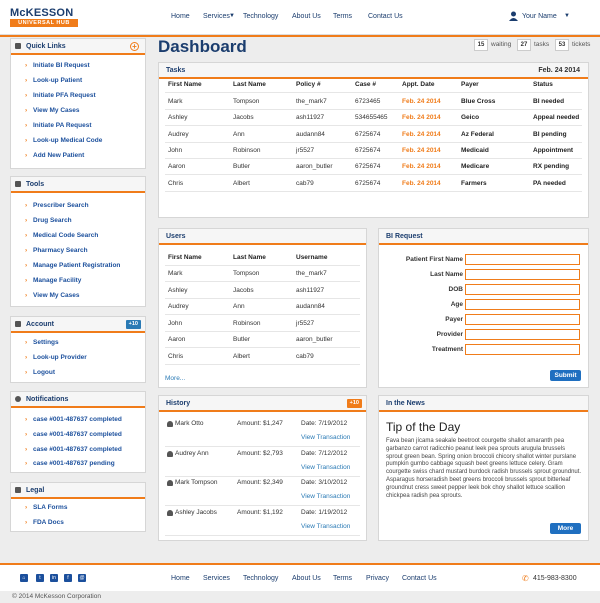  I want to click on table-row: Mark Tompson the_mark7, so click(262, 274).